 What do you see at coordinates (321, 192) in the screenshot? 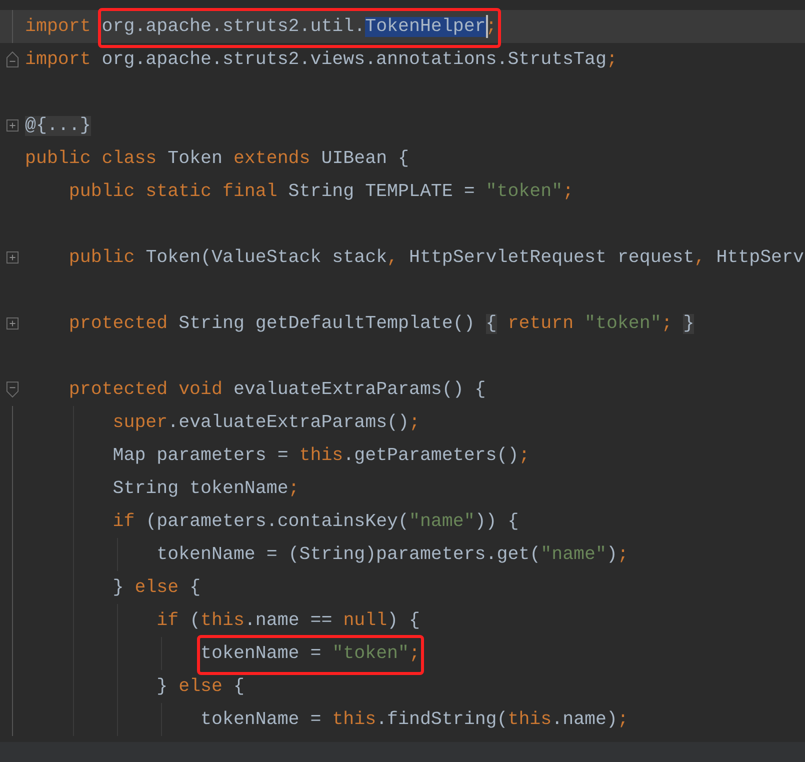
I see `code-line: public static final String TEMPLATE = "token";` at bounding box center [321, 192].